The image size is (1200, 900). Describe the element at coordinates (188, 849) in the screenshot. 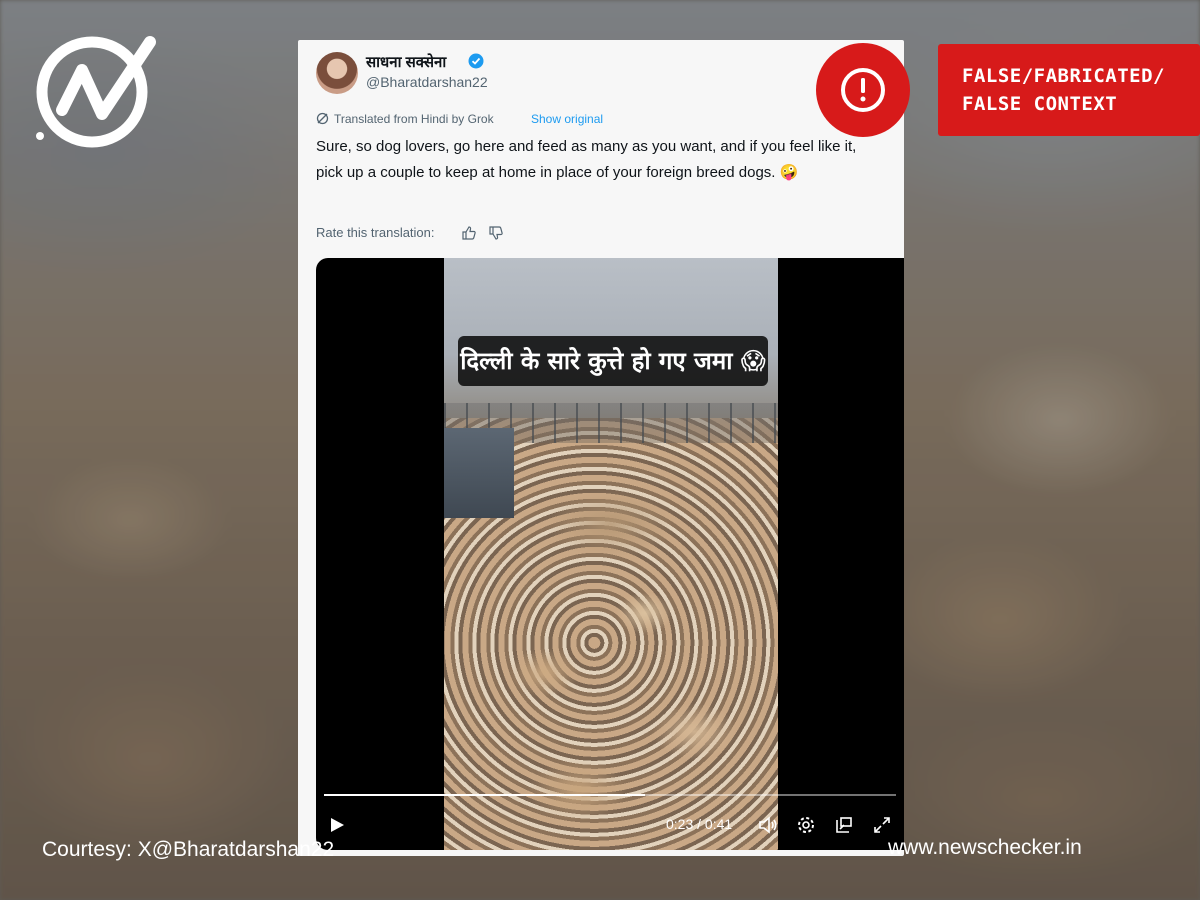

I see `courtesy-credit: Courtesy: X@Bharatdarshan22` at that location.